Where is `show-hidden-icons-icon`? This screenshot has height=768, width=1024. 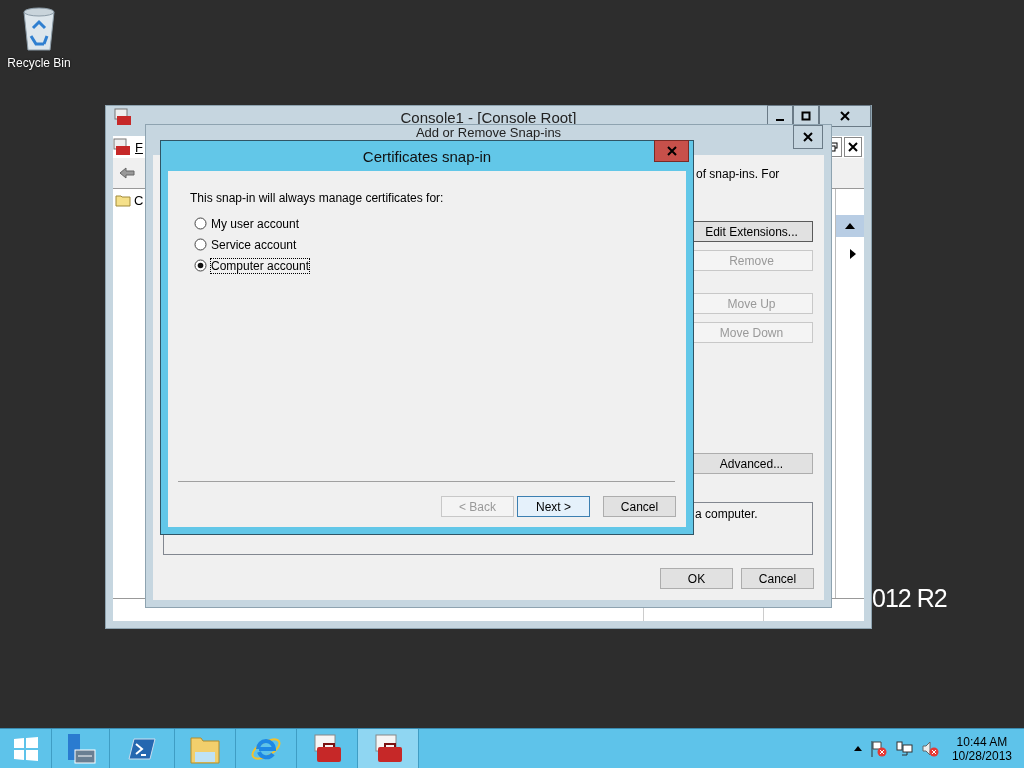
show-hidden-icons-icon is located at coordinates (857, 748).